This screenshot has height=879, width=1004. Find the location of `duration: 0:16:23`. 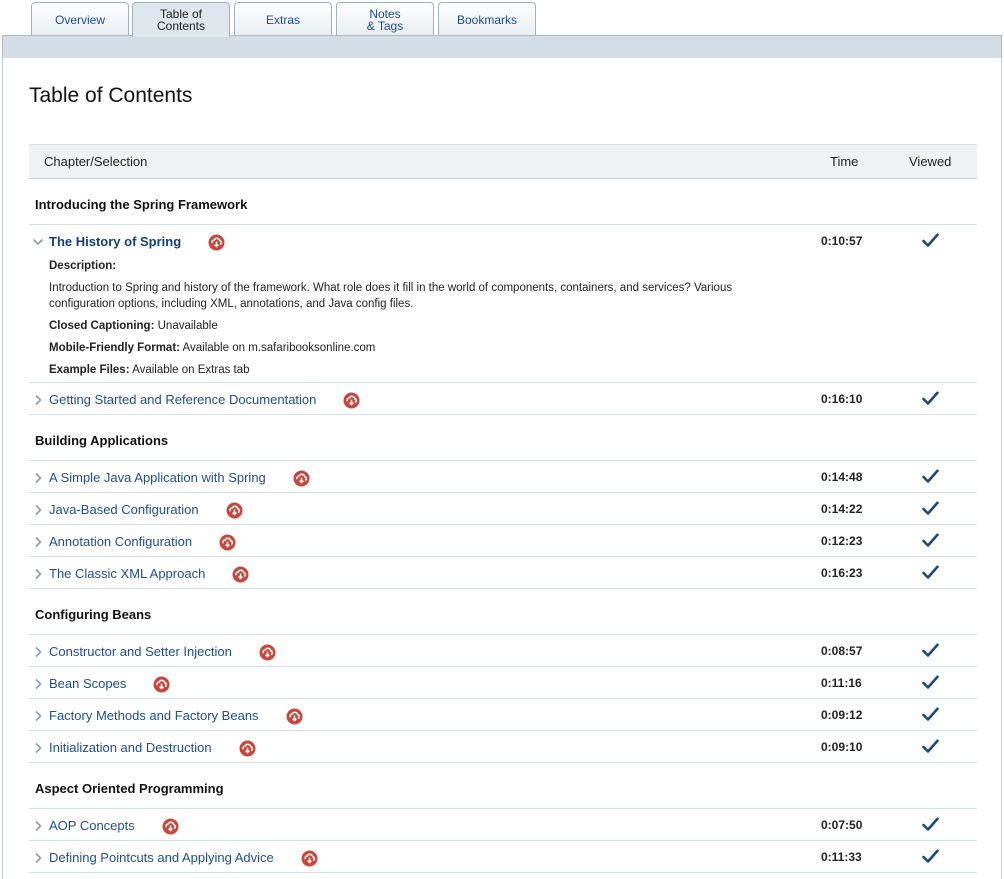

duration: 0:16:23 is located at coordinates (842, 573).